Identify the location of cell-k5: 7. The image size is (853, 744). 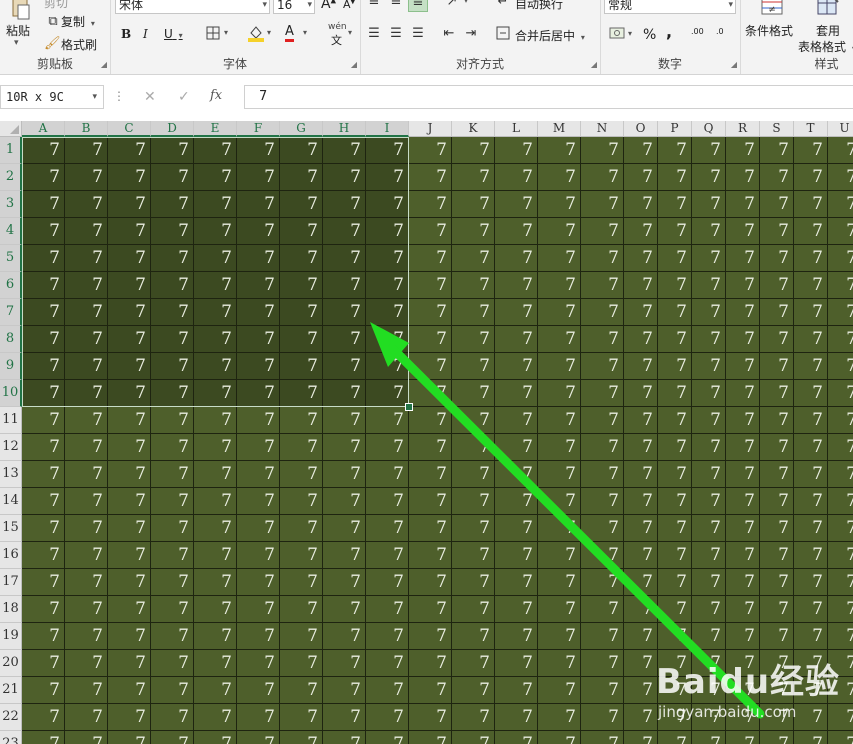
(473, 258).